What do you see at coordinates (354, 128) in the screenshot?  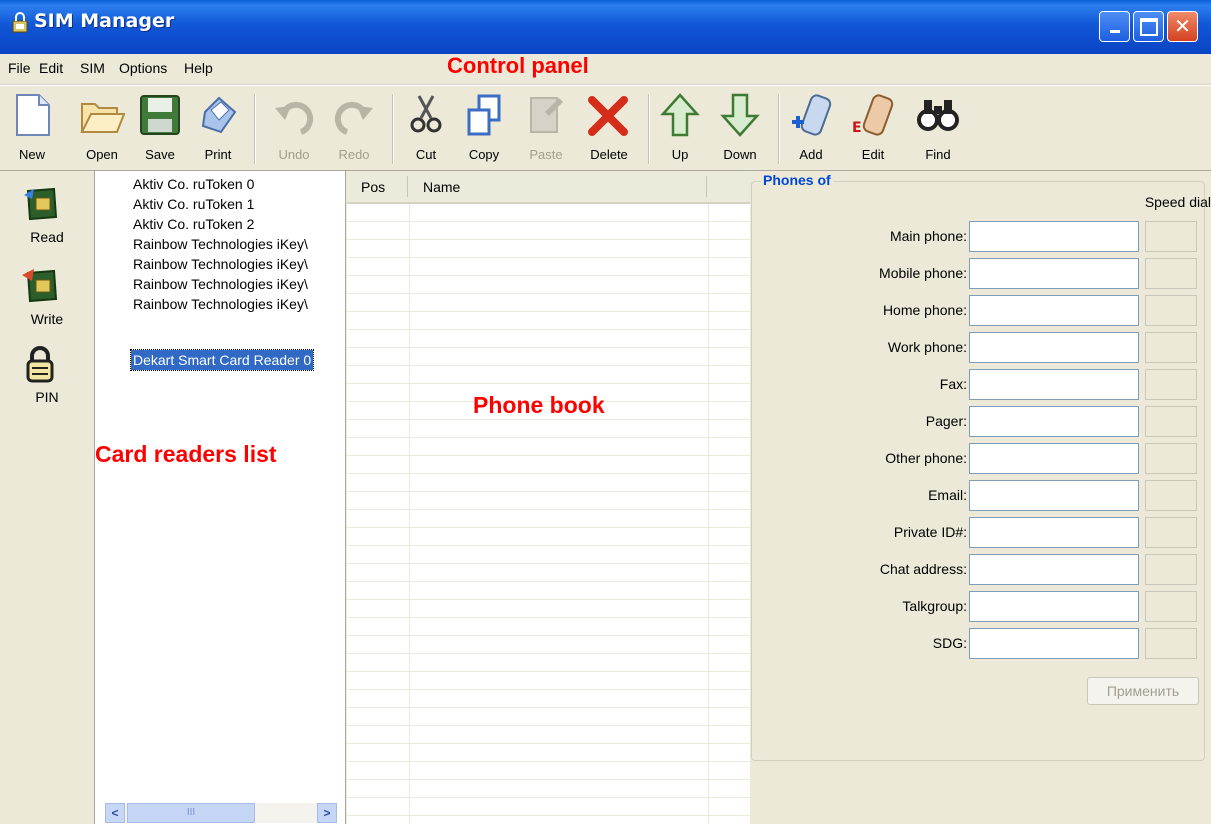 I see `redo-button: Redo` at bounding box center [354, 128].